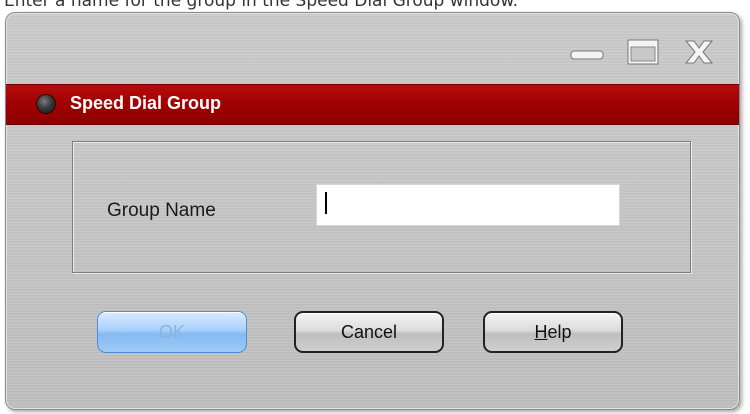 The height and width of the screenshot is (414, 750). I want to click on group-name-input, so click(468, 205).